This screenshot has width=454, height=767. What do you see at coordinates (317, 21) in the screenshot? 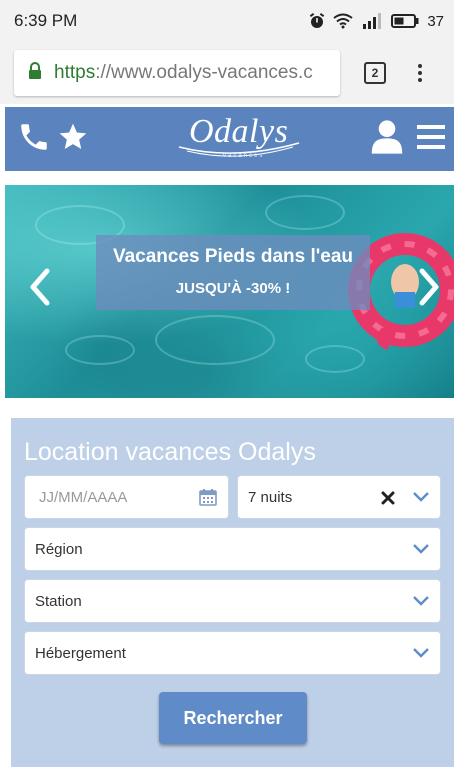
I see `alarm-icon` at bounding box center [317, 21].